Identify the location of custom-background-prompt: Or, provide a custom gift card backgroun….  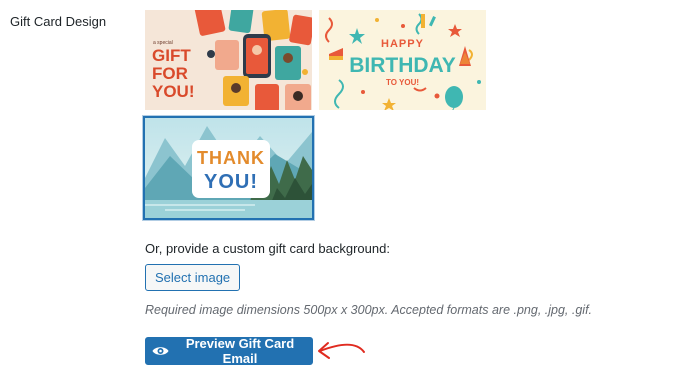
(267, 248).